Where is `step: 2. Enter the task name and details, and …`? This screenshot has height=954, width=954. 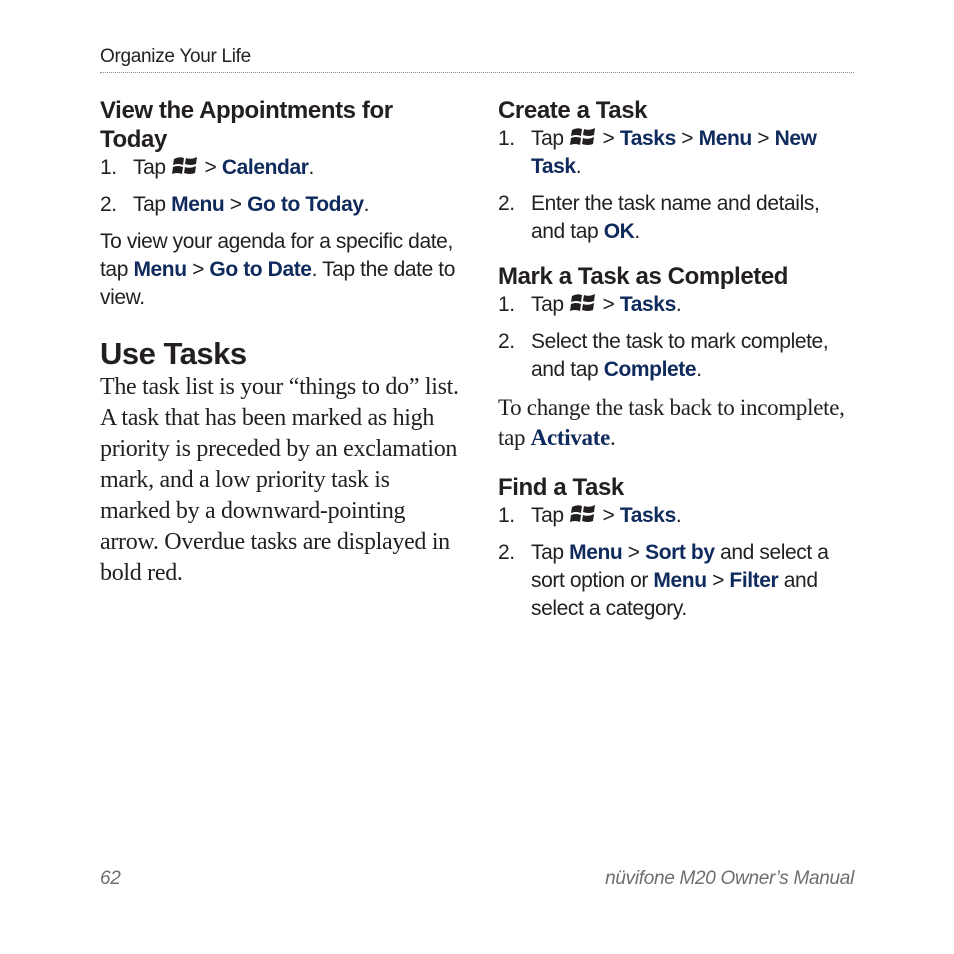
step: 2. Enter the task name and details, and … is located at coordinates (678, 218).